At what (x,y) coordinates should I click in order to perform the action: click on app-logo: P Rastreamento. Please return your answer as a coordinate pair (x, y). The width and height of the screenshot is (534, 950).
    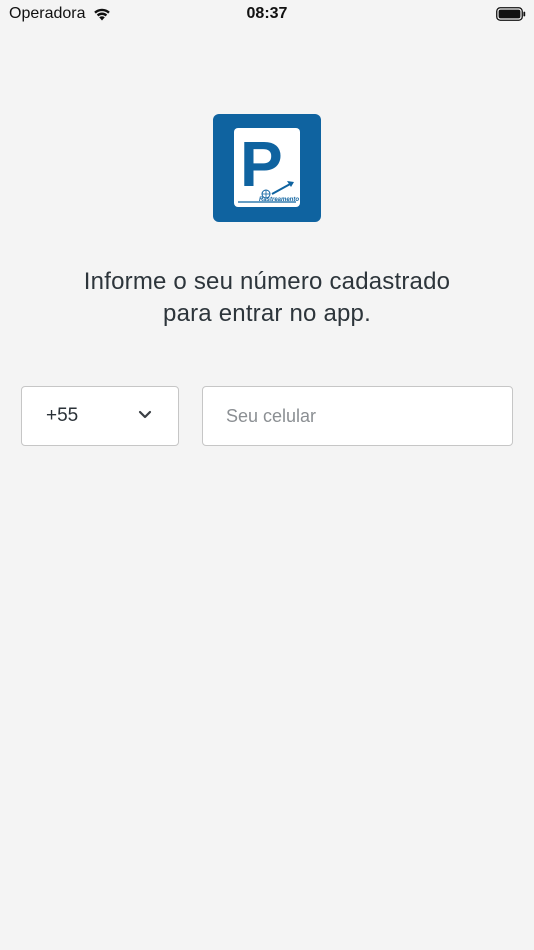
    Looking at the image, I should click on (267, 168).